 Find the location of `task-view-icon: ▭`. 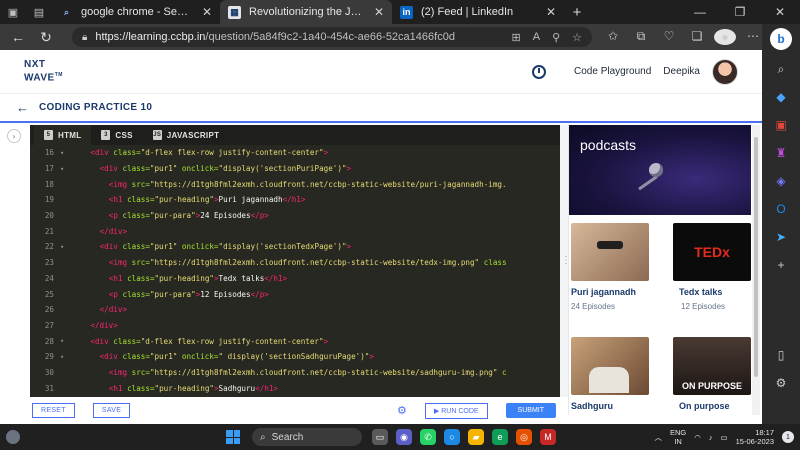

task-view-icon: ▭ is located at coordinates (380, 437).